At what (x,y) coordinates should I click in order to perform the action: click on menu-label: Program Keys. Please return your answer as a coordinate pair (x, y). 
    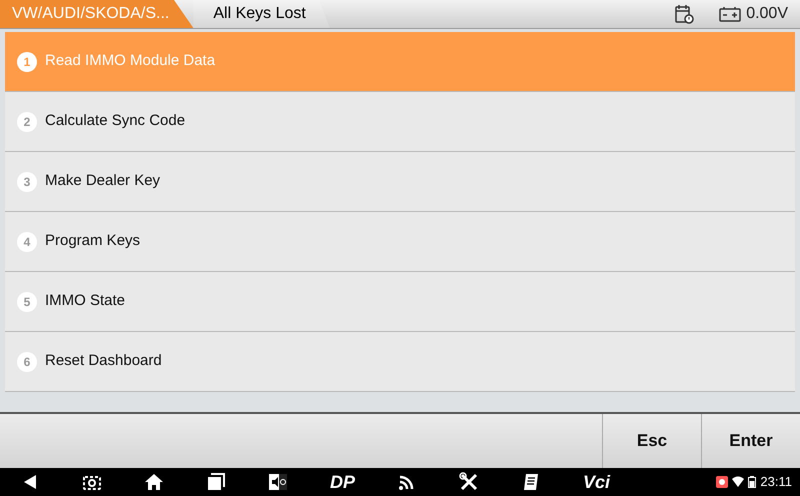
    Looking at the image, I should click on (92, 241).